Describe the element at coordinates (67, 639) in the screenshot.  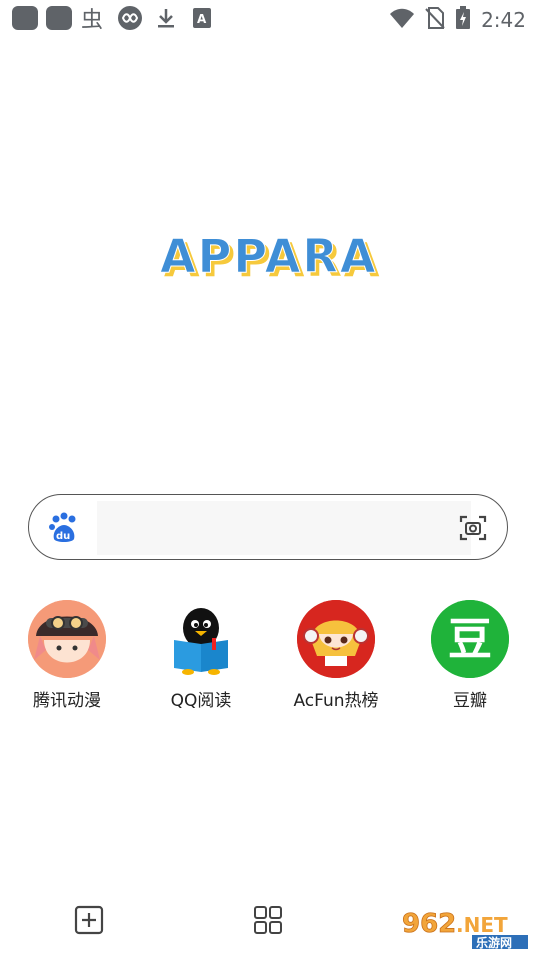
I see `tencent-comic-icon` at that location.